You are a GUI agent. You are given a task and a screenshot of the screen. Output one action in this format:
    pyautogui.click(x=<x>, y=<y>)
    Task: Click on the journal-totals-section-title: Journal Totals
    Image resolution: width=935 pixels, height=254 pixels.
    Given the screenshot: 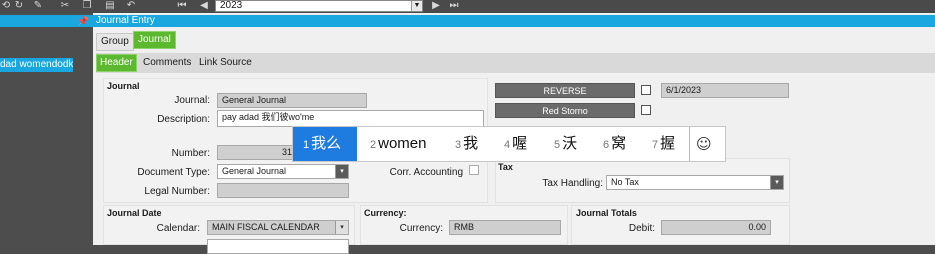 What is the action you would take?
    pyautogui.click(x=606, y=213)
    